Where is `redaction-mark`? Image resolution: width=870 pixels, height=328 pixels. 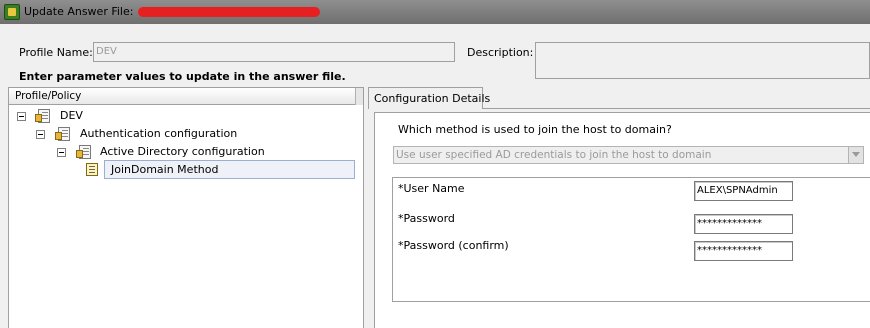
redaction-mark is located at coordinates (229, 12).